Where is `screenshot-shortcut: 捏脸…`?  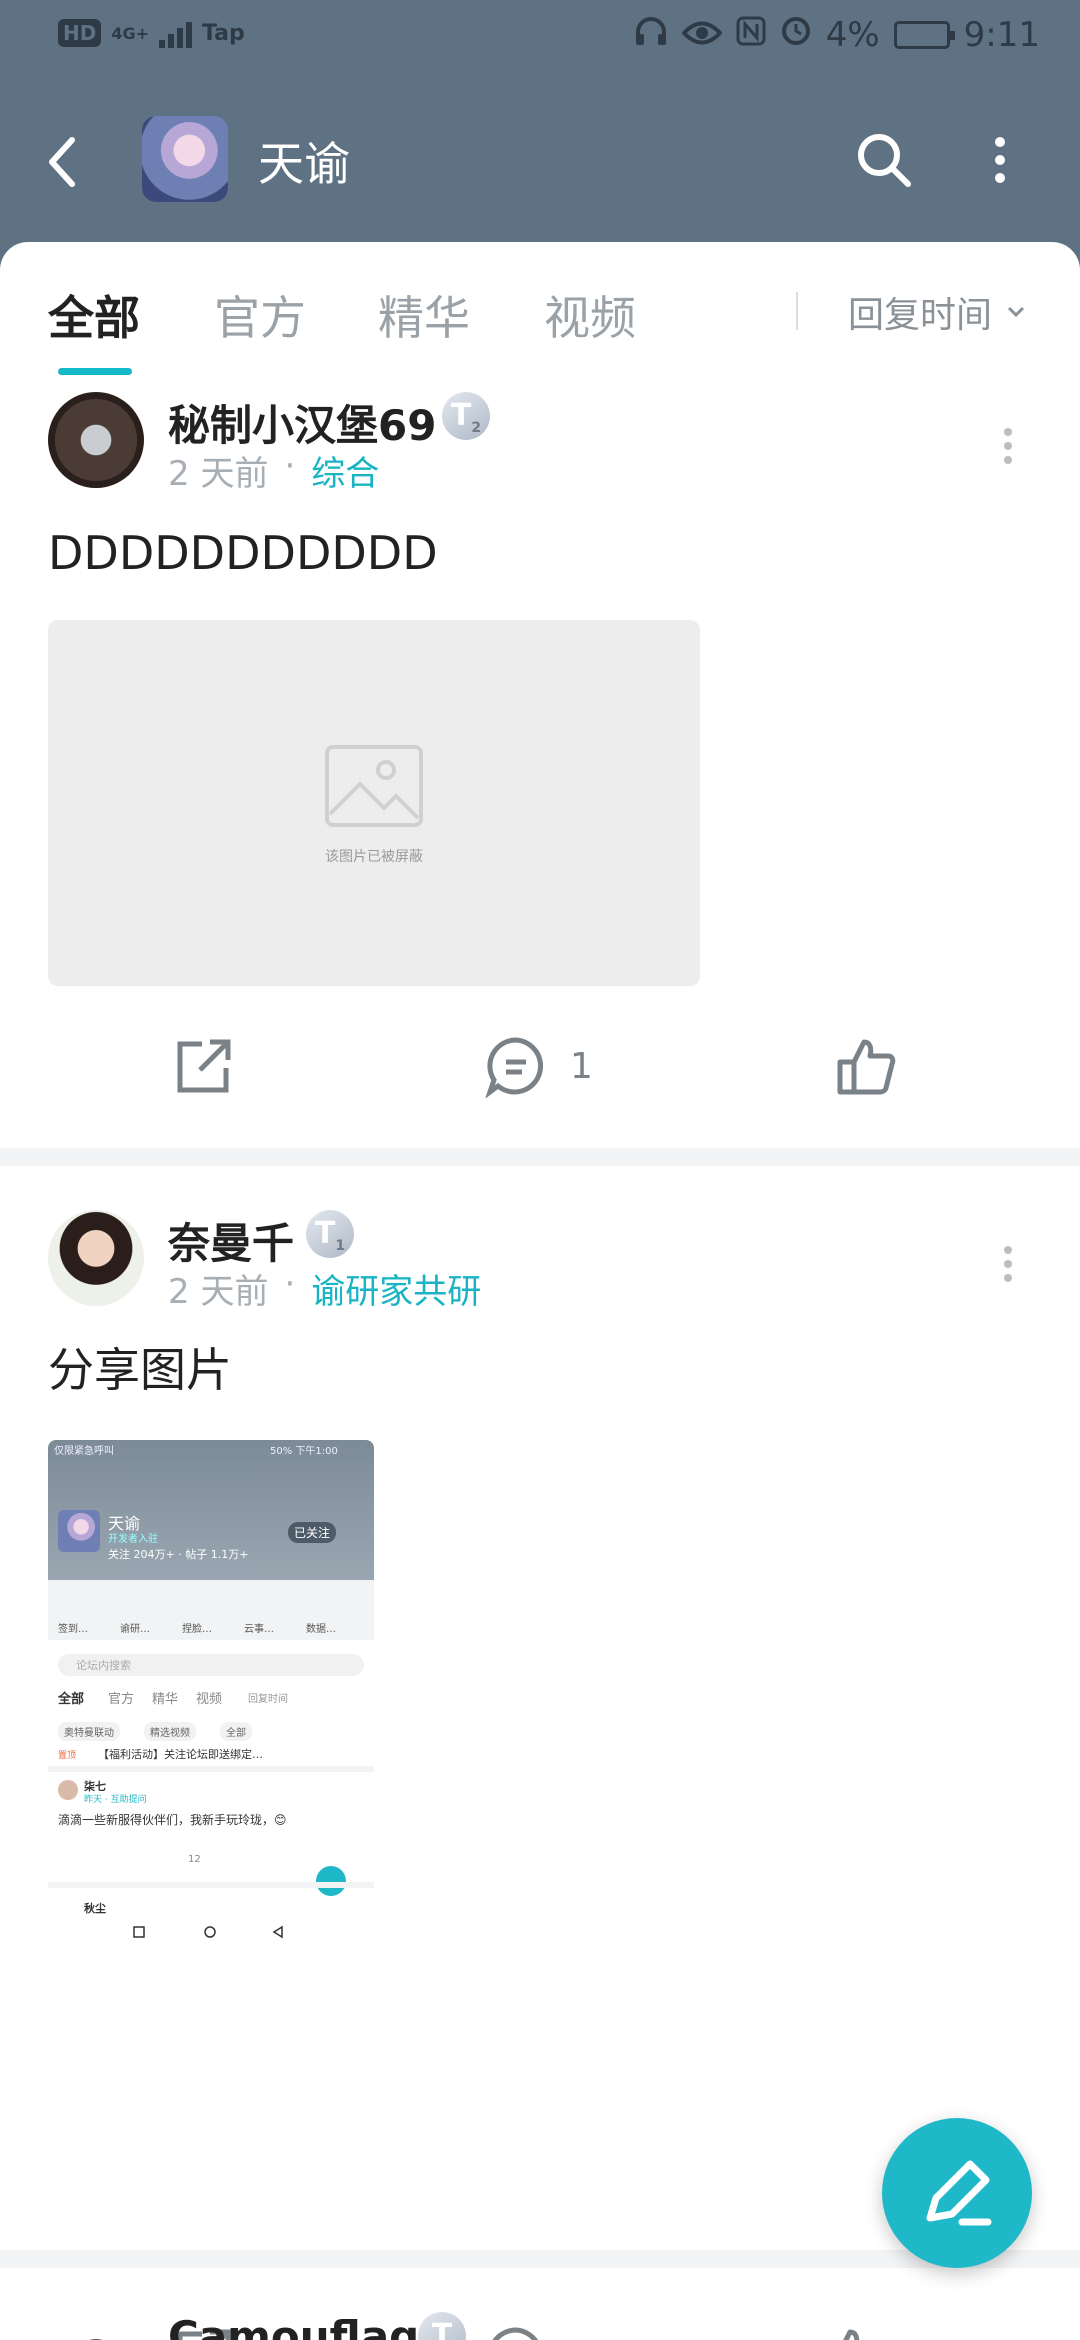
screenshot-shortcut: 捏脸… is located at coordinates (197, 1629).